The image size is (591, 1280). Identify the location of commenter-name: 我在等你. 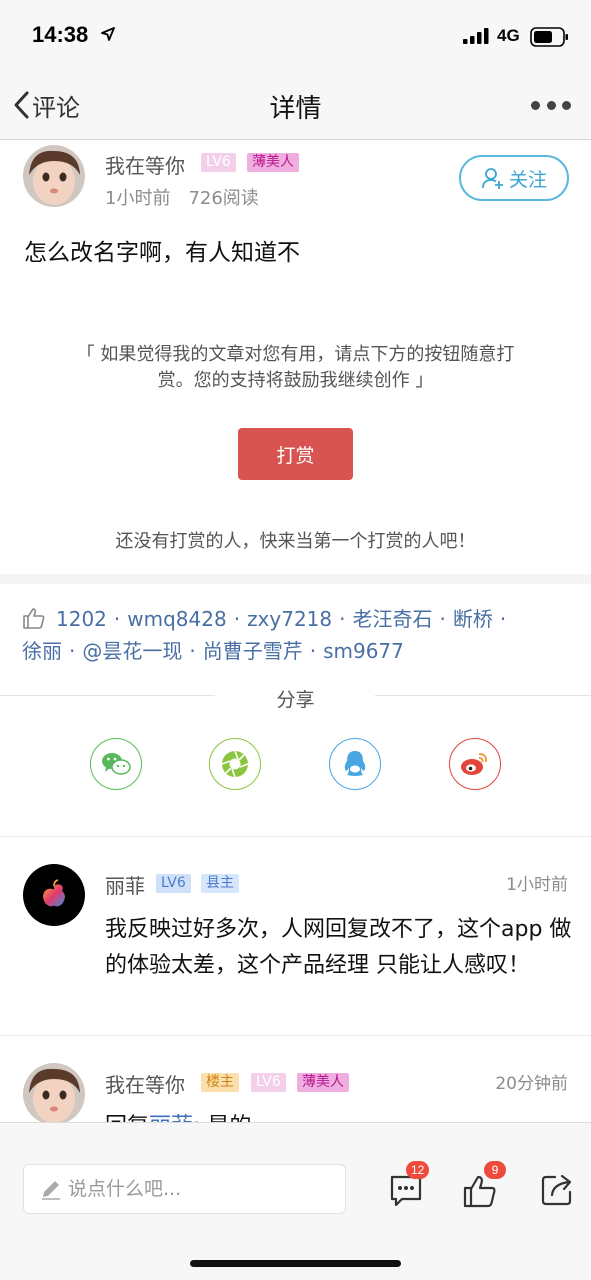
(145, 1083).